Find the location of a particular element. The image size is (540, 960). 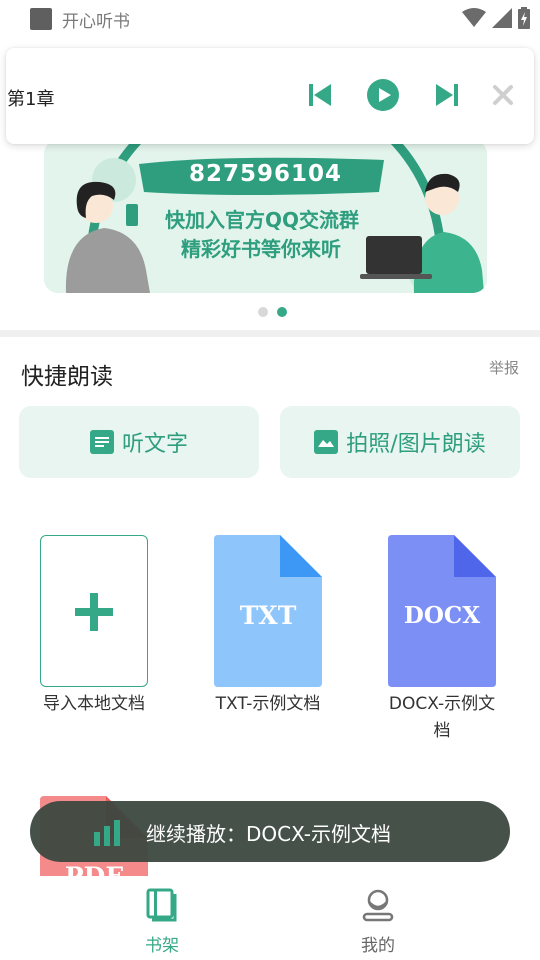

close-icon is located at coordinates (503, 95).